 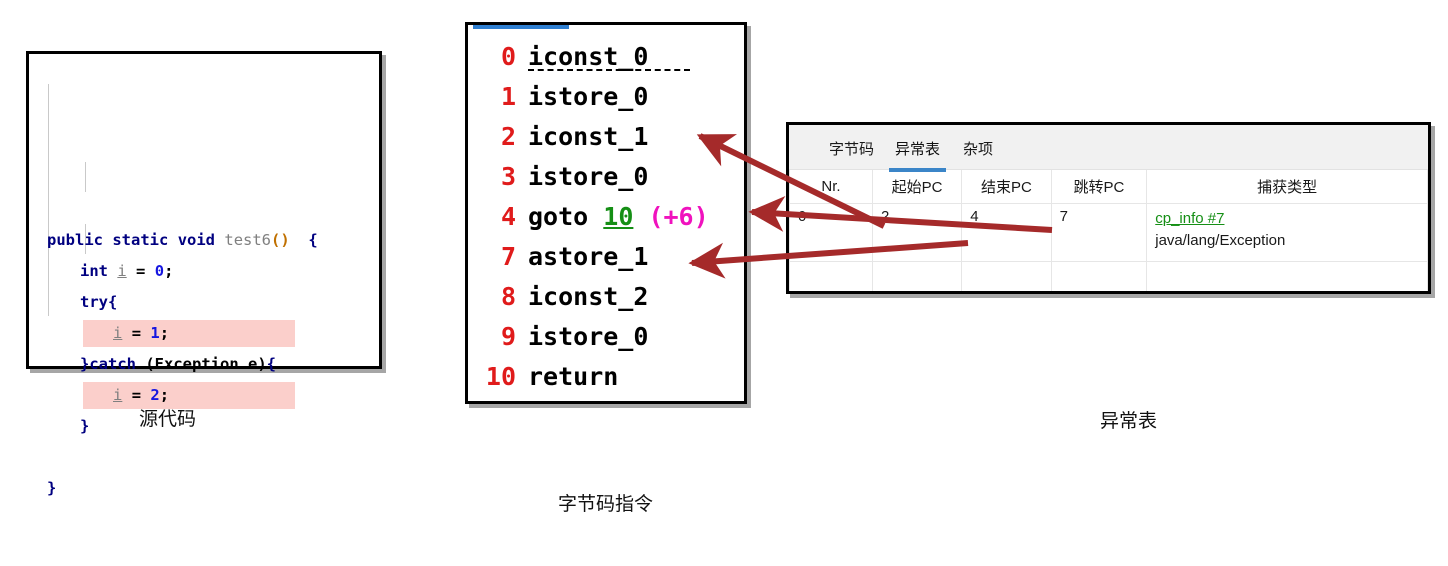 I want to click on code-token: catch, so click(x=113, y=364).